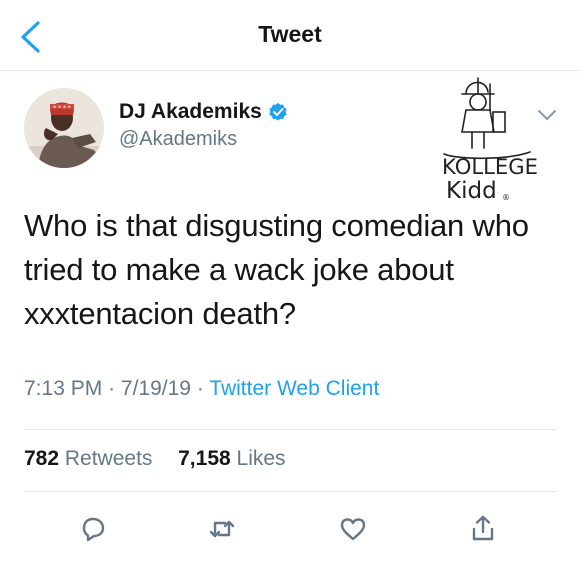  I want to click on tweet-meta: 7:13 PM · 7/19/19 · Twitter Web Client, so click(201, 389).